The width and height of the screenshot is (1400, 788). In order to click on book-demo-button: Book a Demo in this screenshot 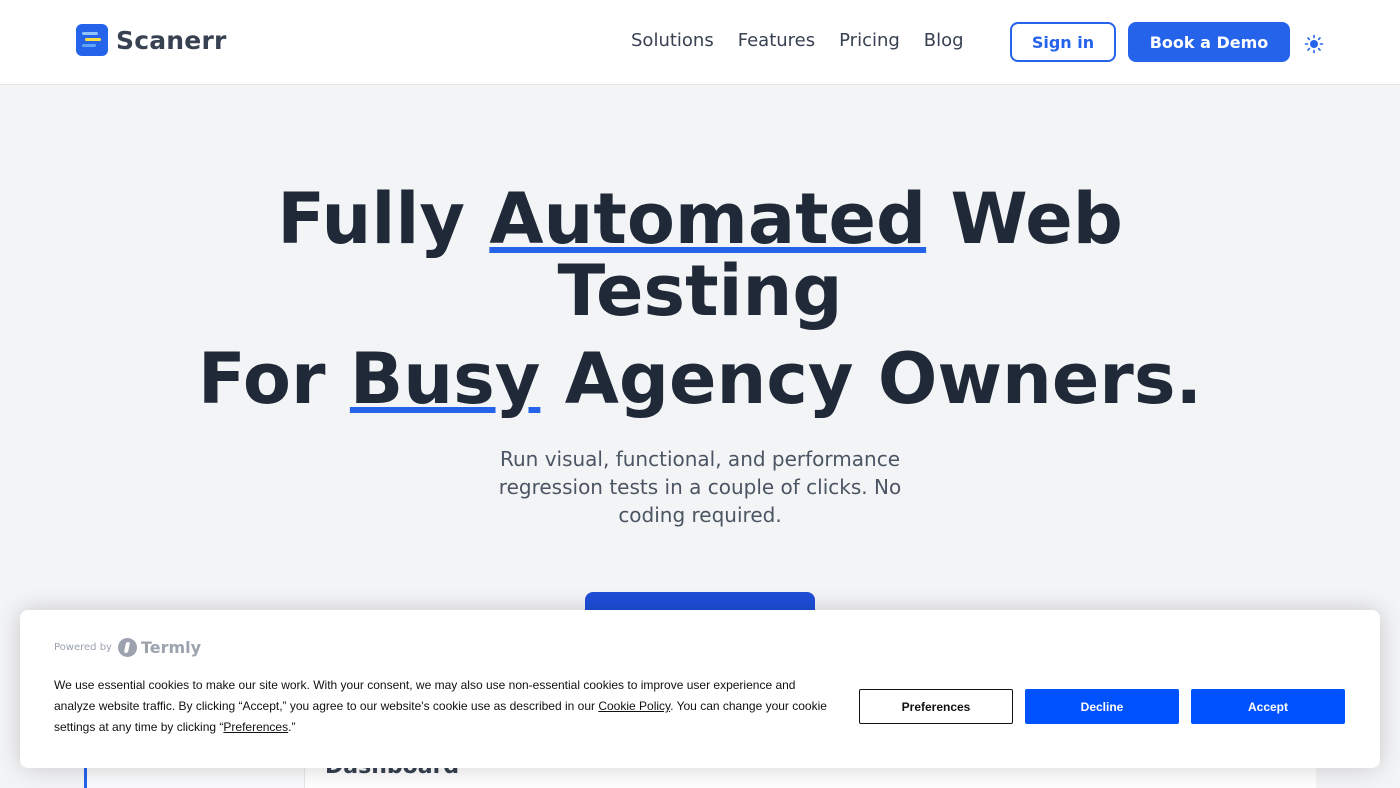, I will do `click(1209, 42)`.